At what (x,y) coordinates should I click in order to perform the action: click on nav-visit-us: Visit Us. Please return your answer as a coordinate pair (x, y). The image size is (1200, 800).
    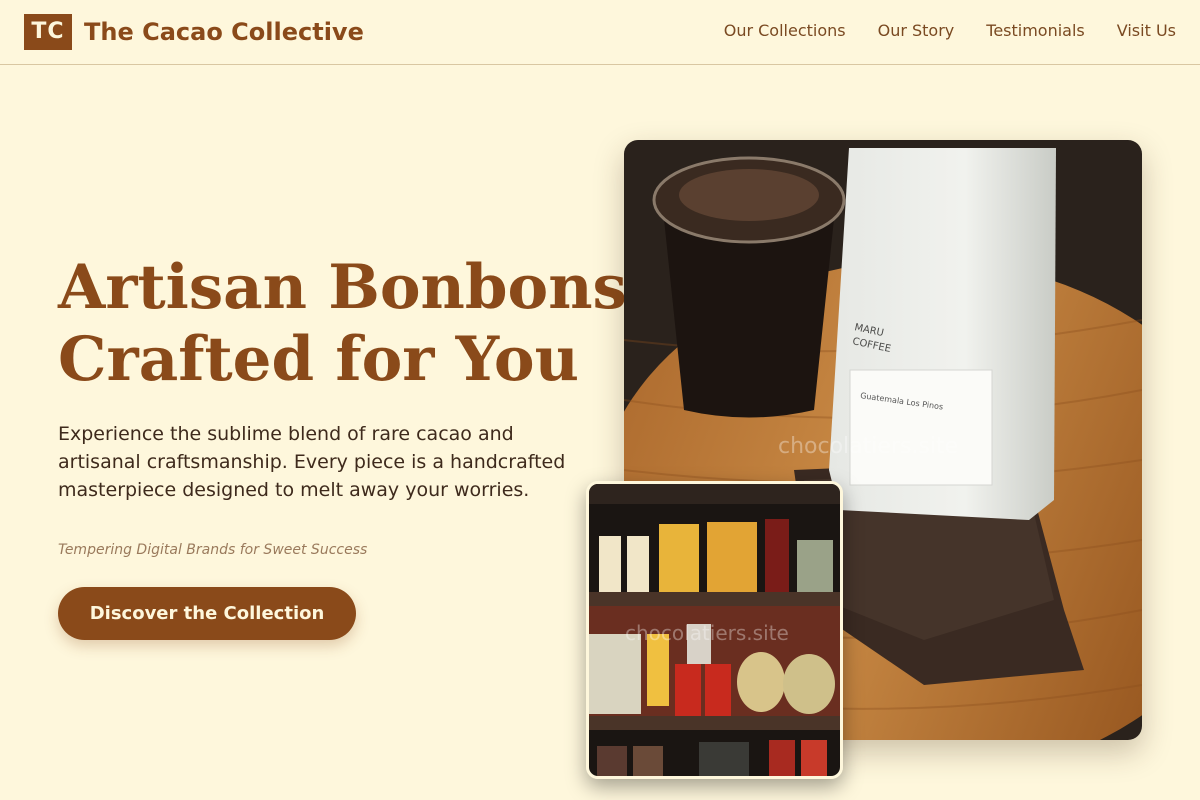
    Looking at the image, I should click on (1146, 31).